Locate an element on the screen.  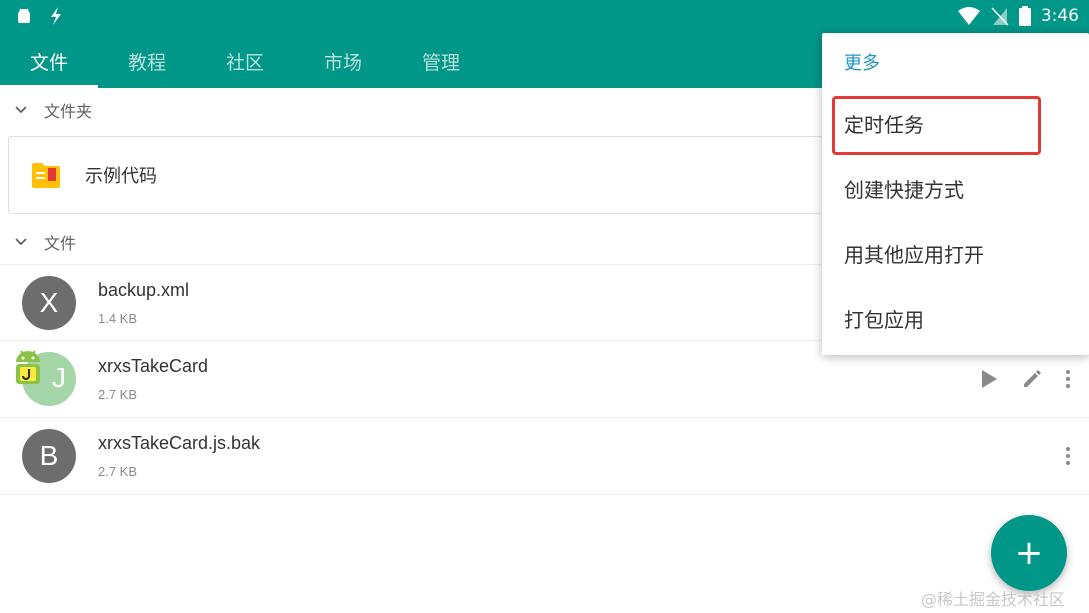
watermark: @稀土掘金技术社区 is located at coordinates (993, 599).